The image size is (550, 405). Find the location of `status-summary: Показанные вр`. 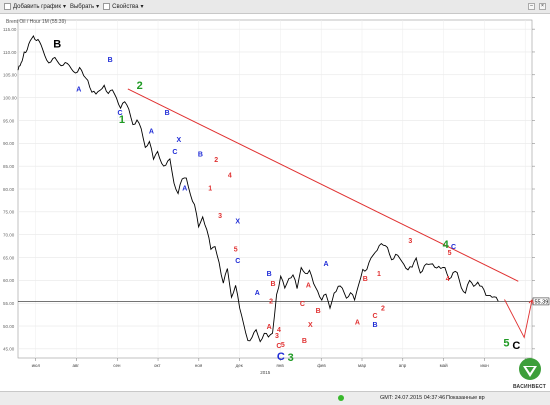

status-summary: Показанные вр is located at coordinates (465, 398).